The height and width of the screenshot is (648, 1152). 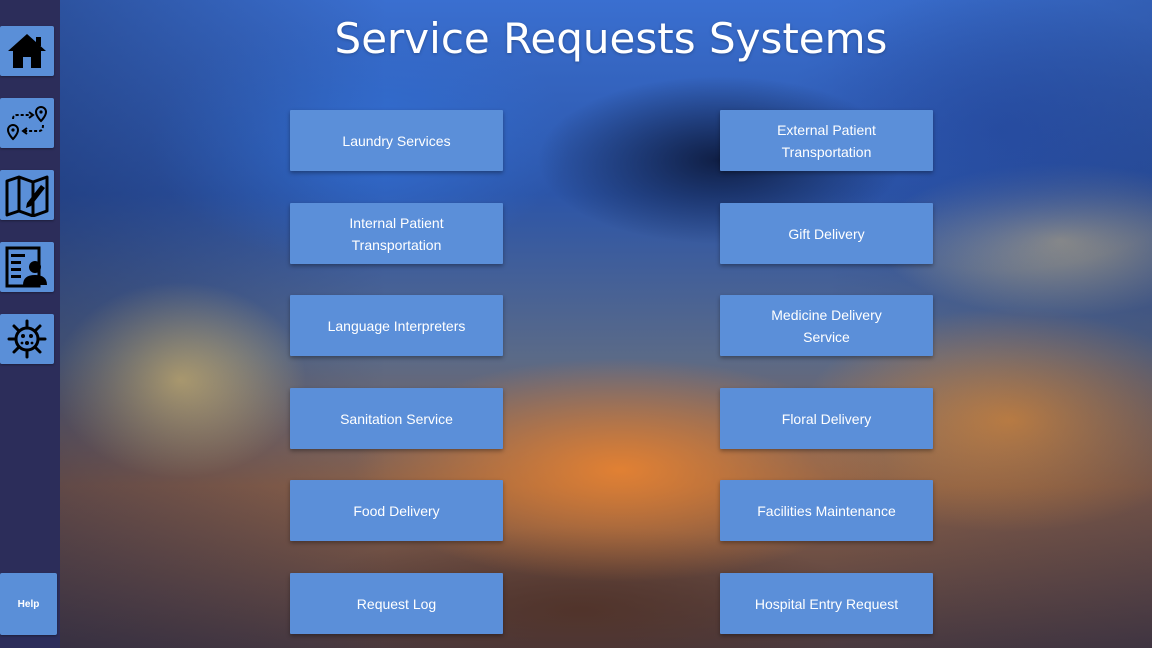 I want to click on floral-delivery-button: Floral Delivery, so click(x=826, y=418).